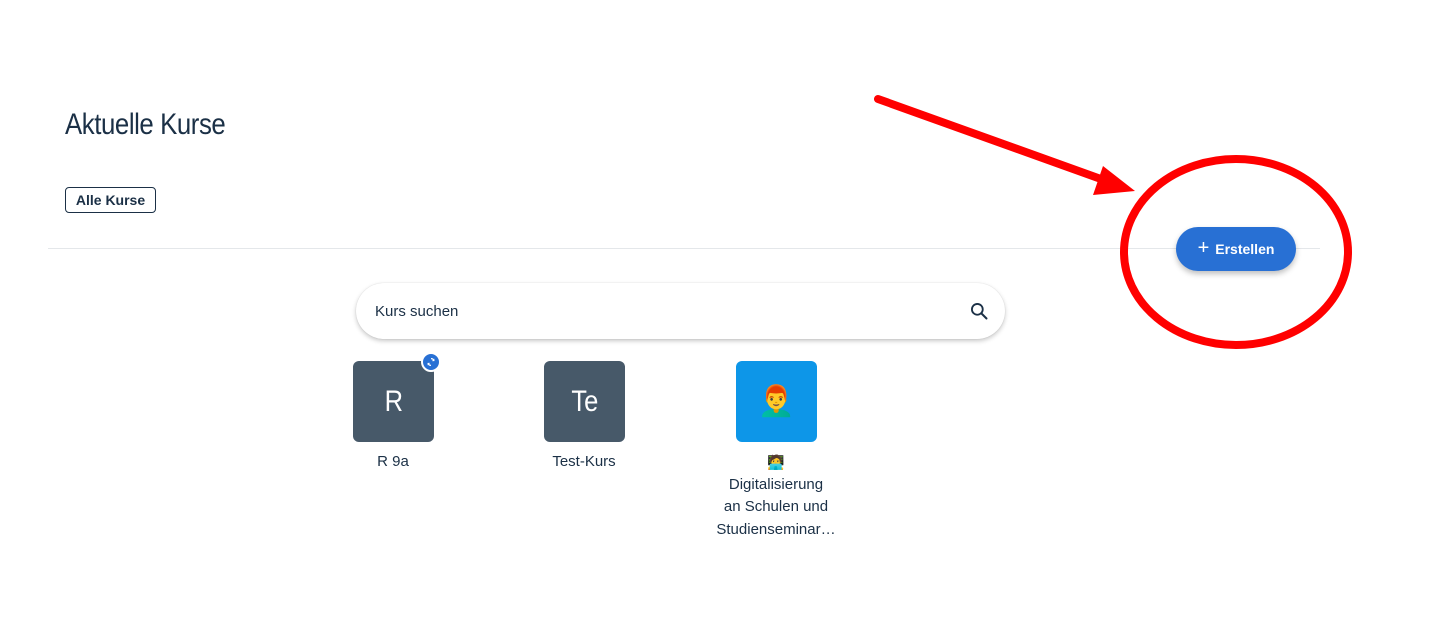  What do you see at coordinates (979, 311) in the screenshot?
I see `search-icon` at bounding box center [979, 311].